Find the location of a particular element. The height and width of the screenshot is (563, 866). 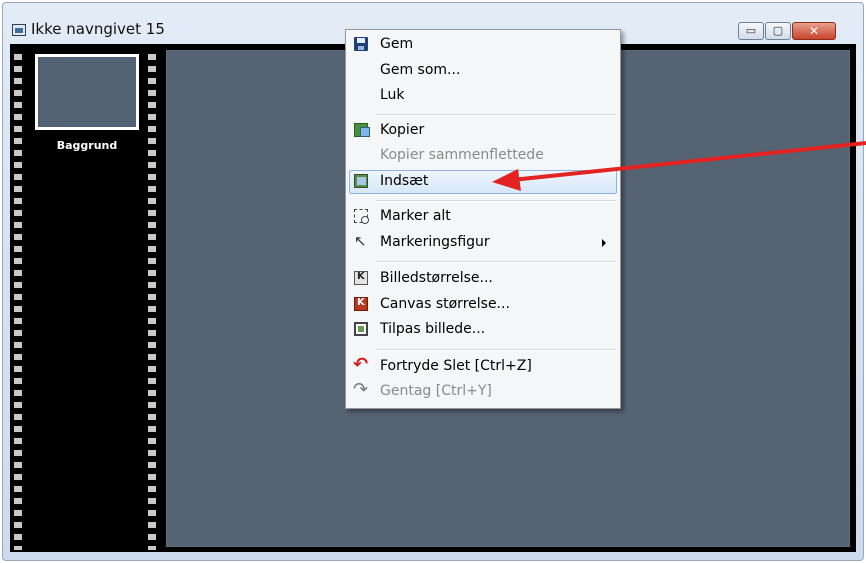

annotation-arrow is located at coordinates (679, 166).